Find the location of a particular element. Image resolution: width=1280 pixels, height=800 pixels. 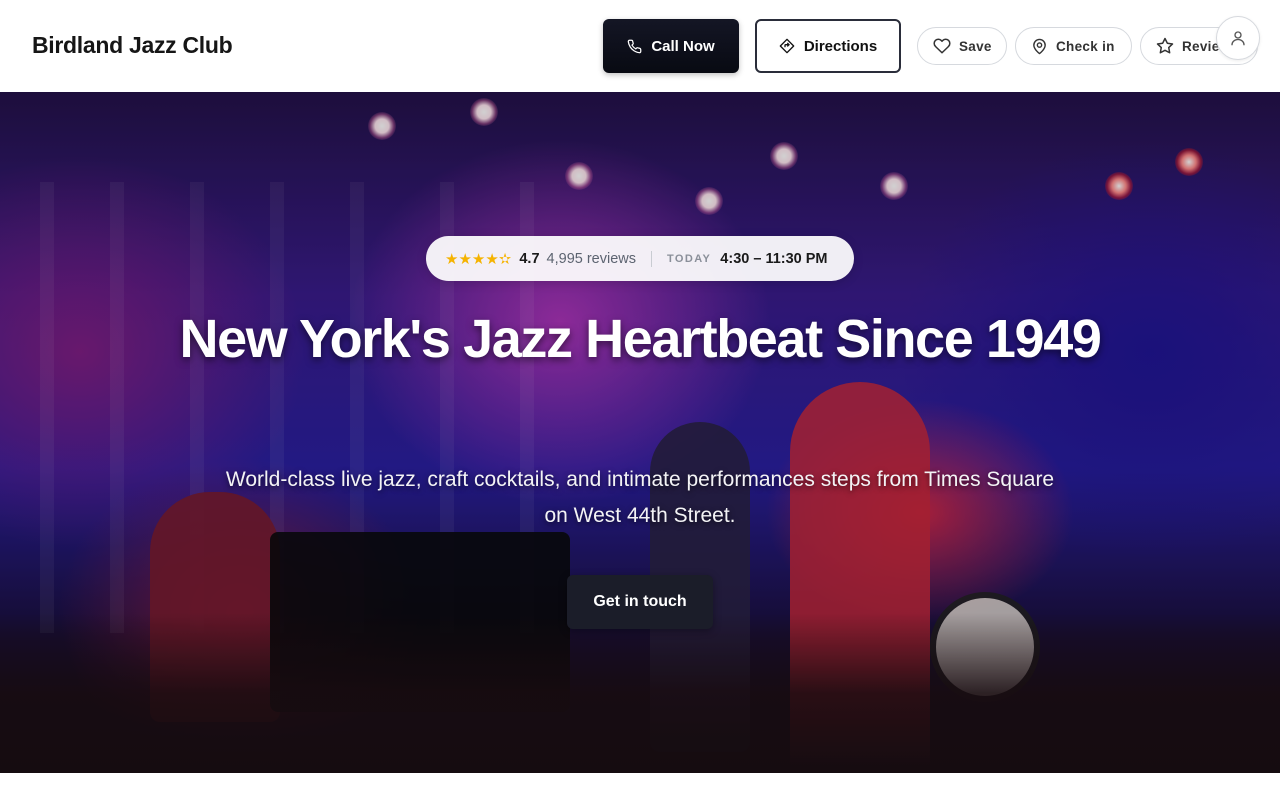

user-icon is located at coordinates (1238, 38).